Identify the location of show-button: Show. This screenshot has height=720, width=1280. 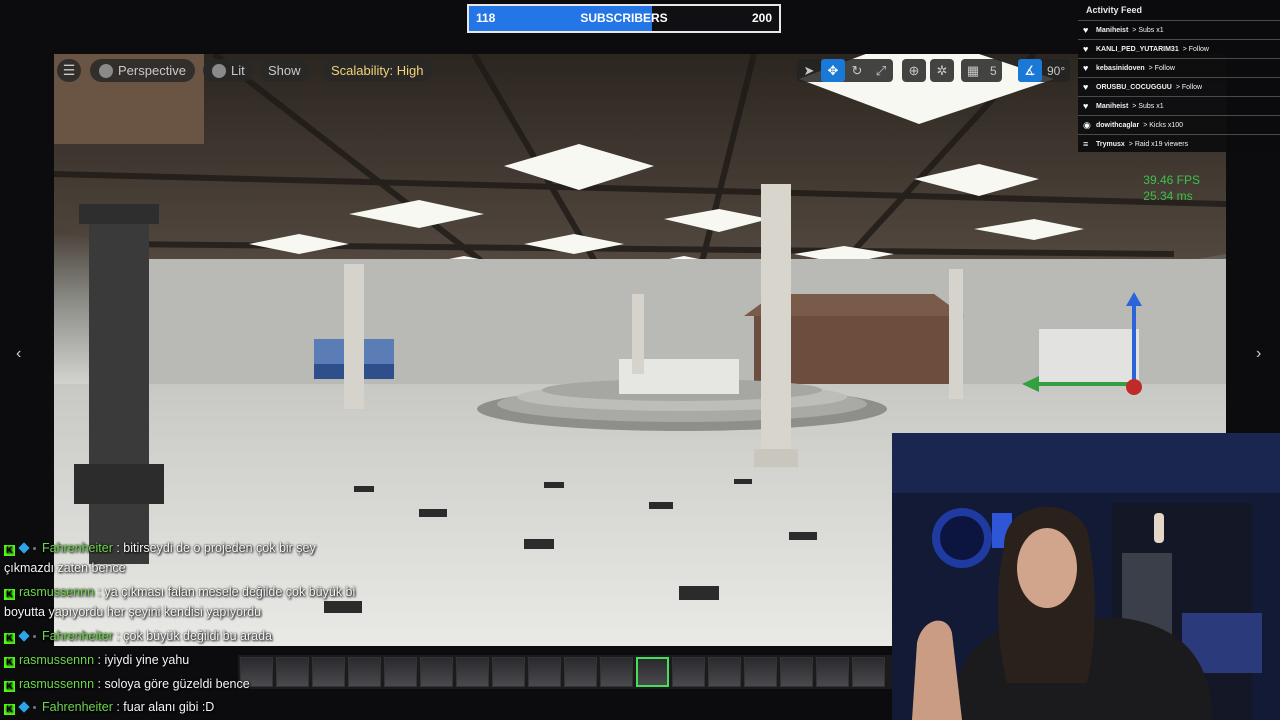
(284, 70).